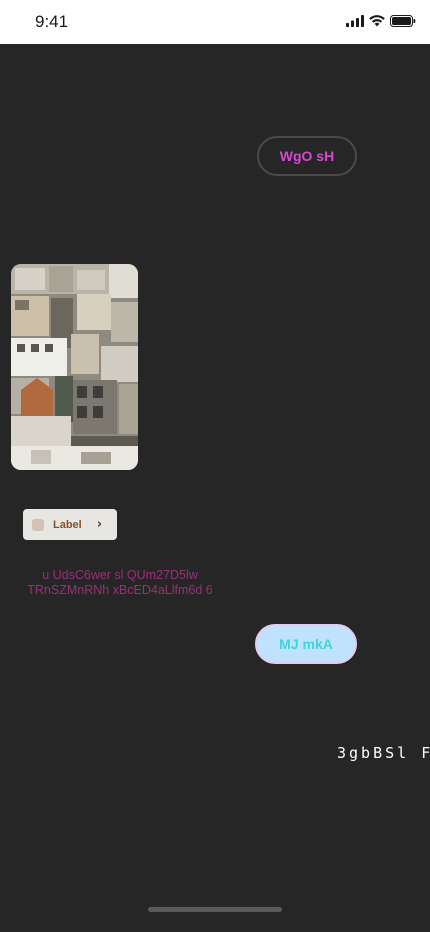  I want to click on label-swatch-icon, so click(38, 524).